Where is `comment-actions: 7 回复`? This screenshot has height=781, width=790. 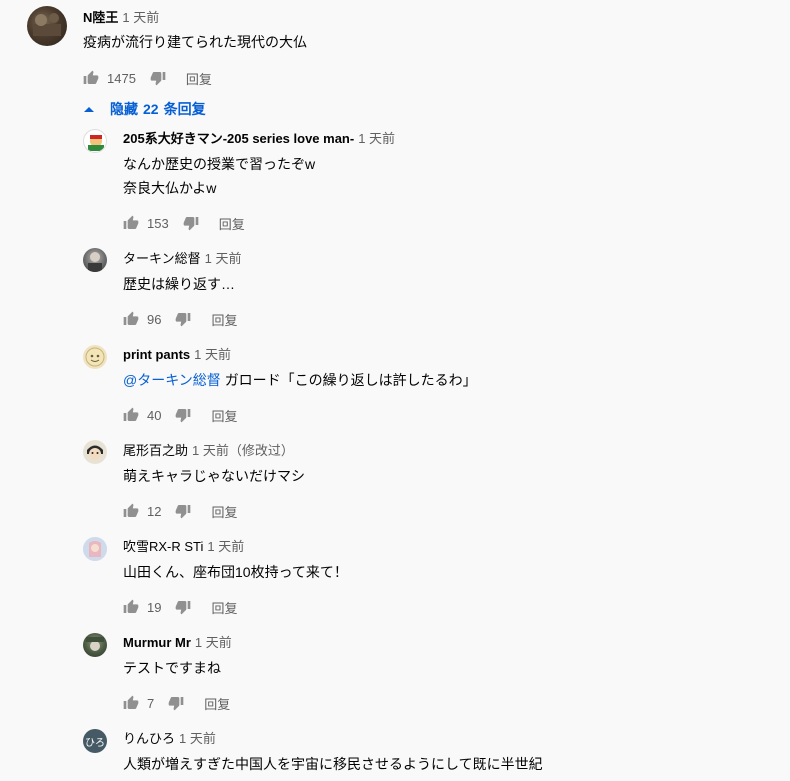
comment-actions: 7 回复 is located at coordinates (176, 703).